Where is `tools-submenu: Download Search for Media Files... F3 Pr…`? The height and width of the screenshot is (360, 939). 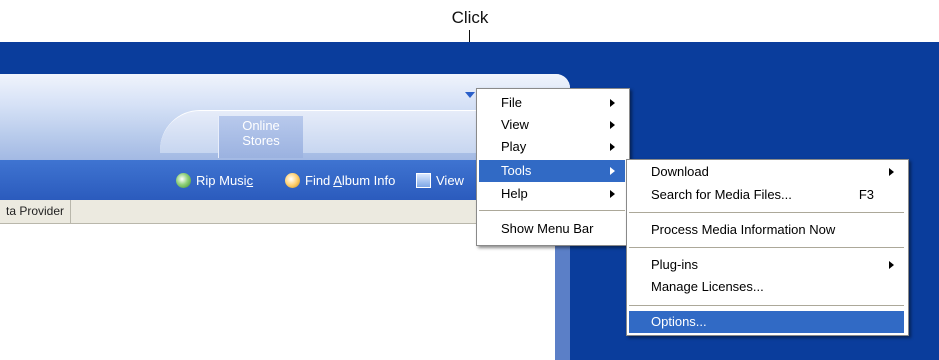
tools-submenu: Download Search for Media Files... F3 Pr… is located at coordinates (767, 247).